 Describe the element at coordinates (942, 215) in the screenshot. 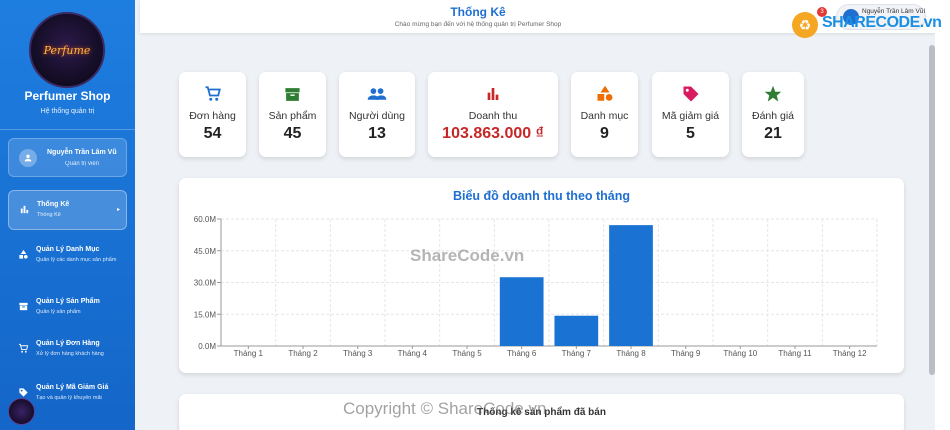

I see `scrollbar-track` at that location.